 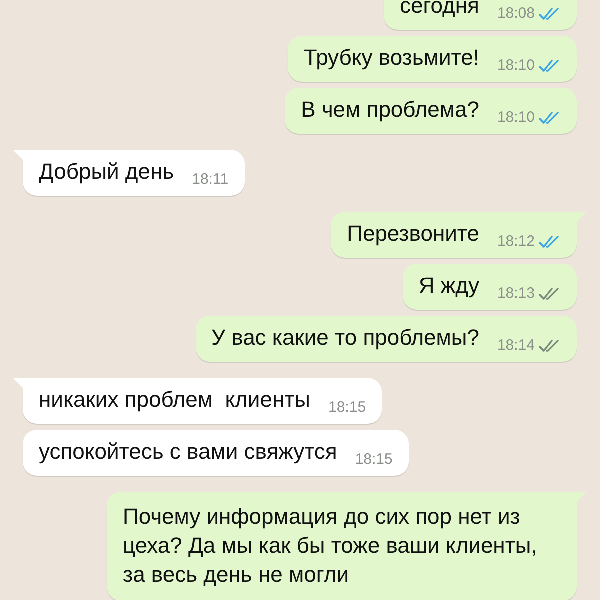 I want to click on message-time: 18:14, so click(x=516, y=346).